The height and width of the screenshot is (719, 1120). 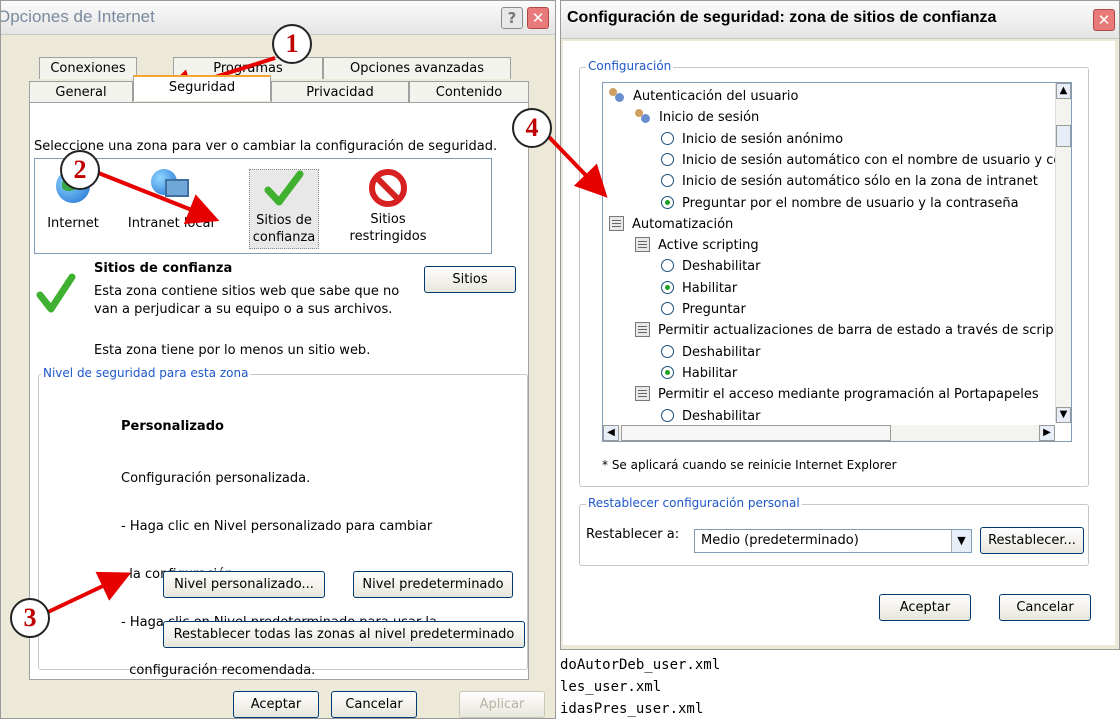 I want to click on annotation-1: 1, so click(x=292, y=44).